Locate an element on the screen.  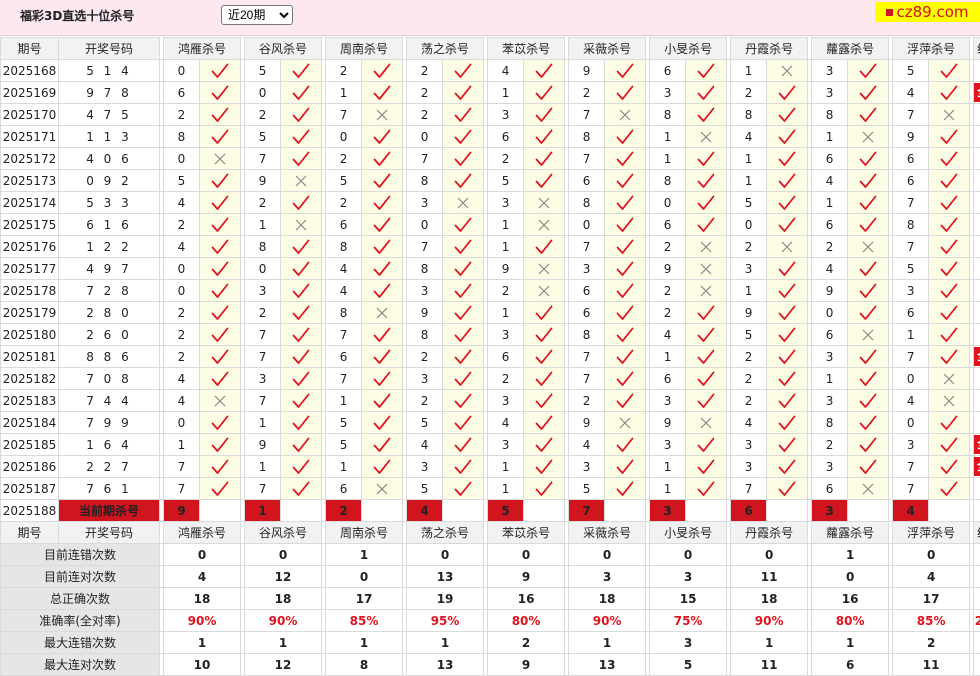
stat-value: 19 is located at coordinates (445, 599).